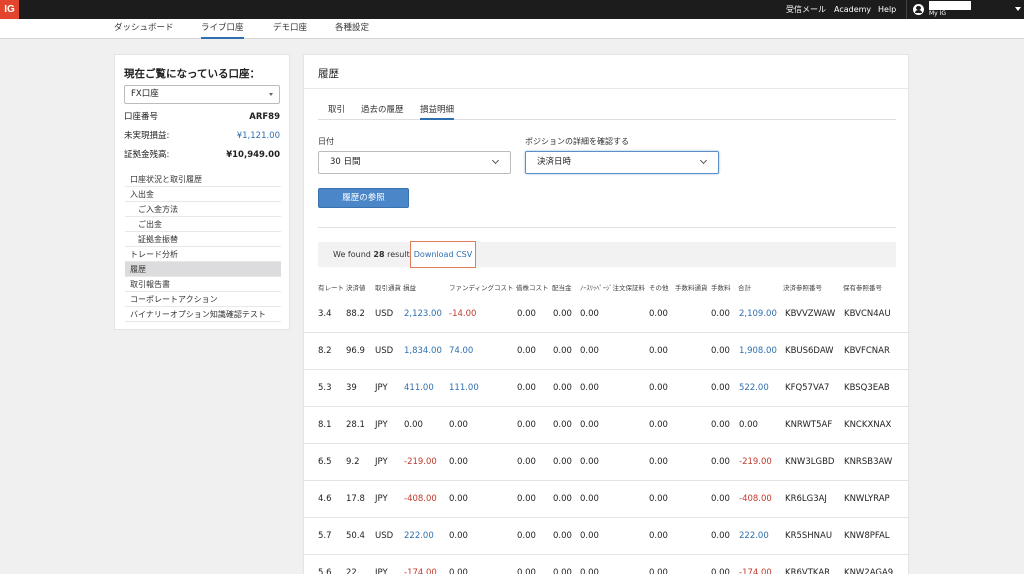 Image resolution: width=1024 pixels, height=574 pixels. What do you see at coordinates (806, 9) in the screenshot?
I see `inbox-link: 受信メール` at bounding box center [806, 9].